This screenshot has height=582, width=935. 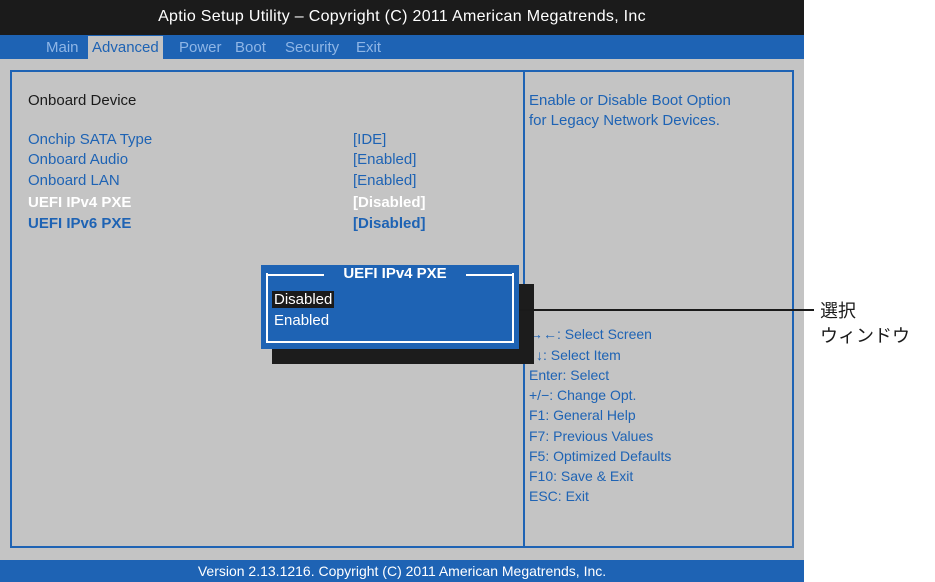 I want to click on section-heading: Onboard Device, so click(x=82, y=100).